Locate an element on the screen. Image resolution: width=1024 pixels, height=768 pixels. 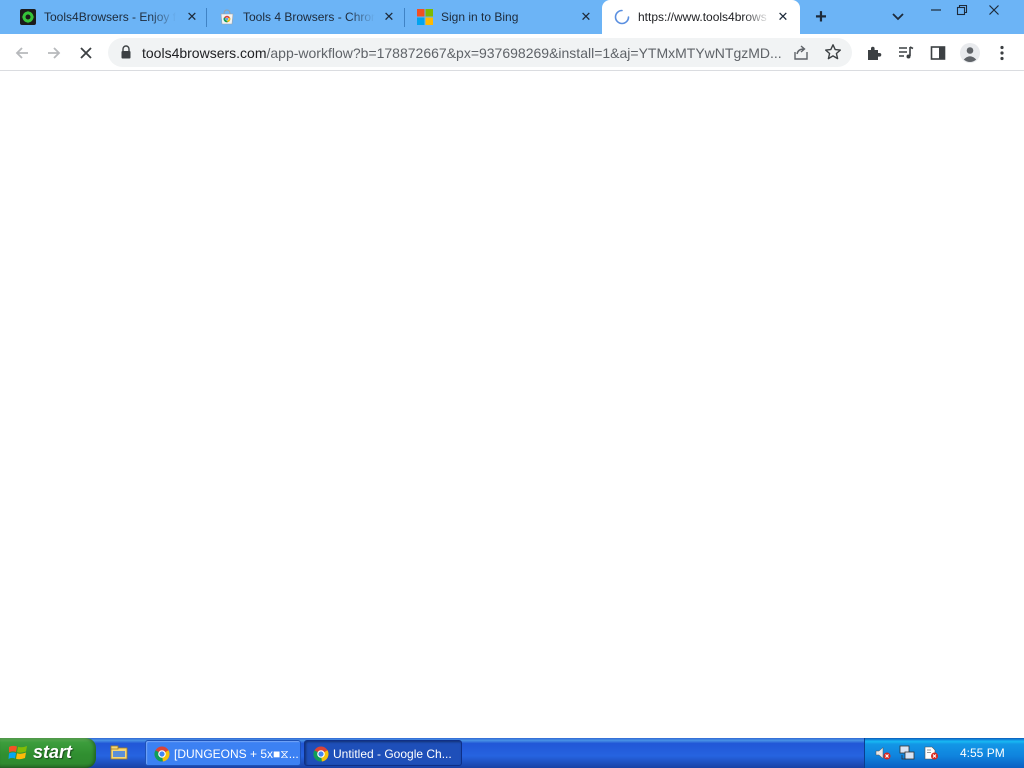
media-queue-icon is located at coordinates (906, 52).